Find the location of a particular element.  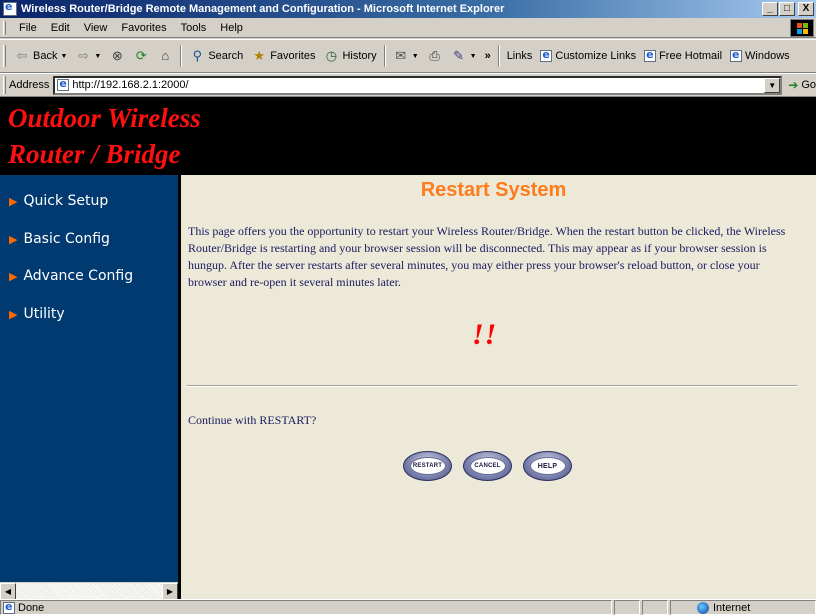

menu-favorites: Favorites is located at coordinates (143, 28).